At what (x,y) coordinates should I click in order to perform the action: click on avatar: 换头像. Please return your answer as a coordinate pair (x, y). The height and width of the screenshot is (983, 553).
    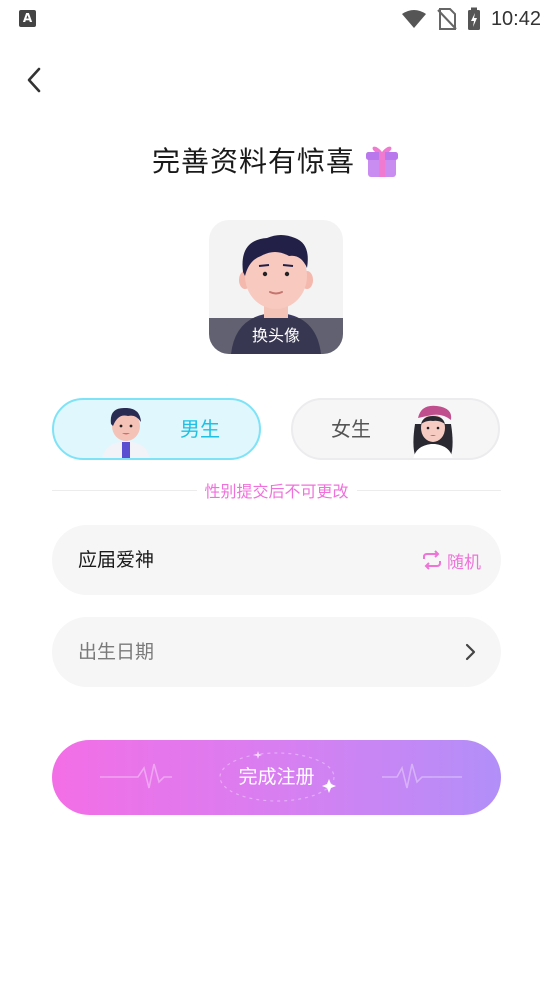
    Looking at the image, I should click on (276, 287).